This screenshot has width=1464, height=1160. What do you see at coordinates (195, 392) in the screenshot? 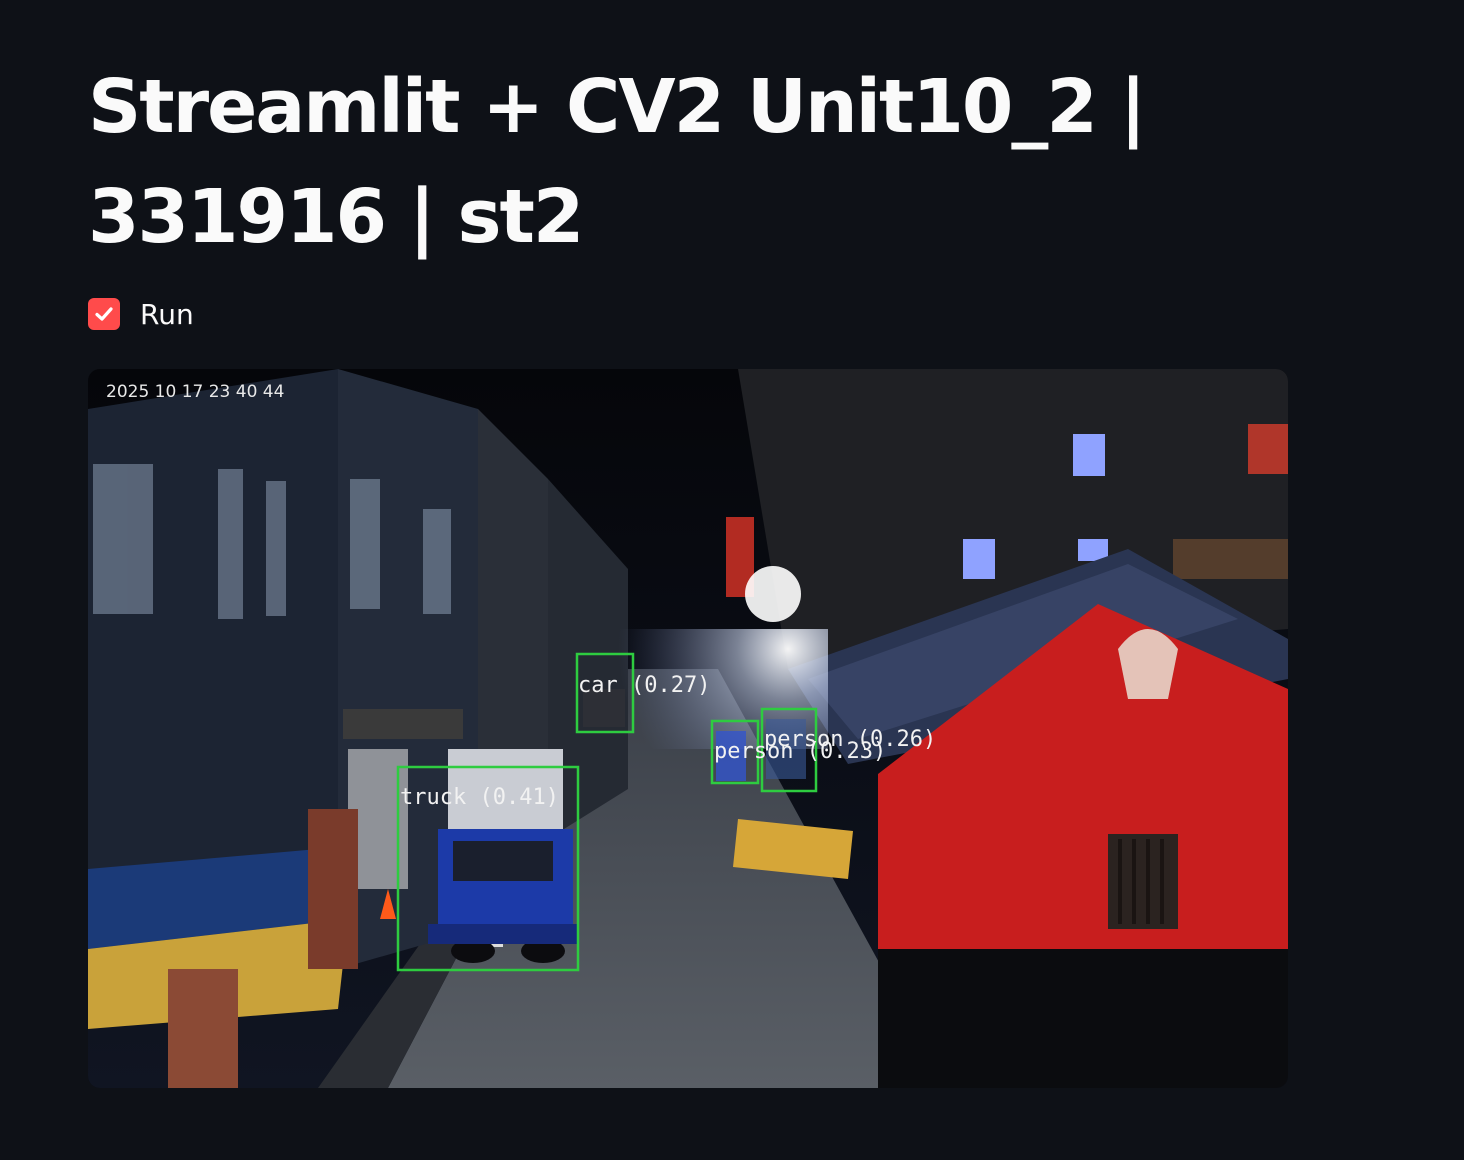
I see `camera-timestamp: 2025 10 17 23 40 44` at bounding box center [195, 392].